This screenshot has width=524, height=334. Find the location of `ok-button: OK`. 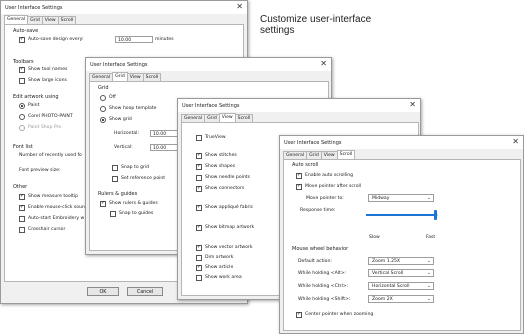

ok-button: OK is located at coordinates (103, 291).